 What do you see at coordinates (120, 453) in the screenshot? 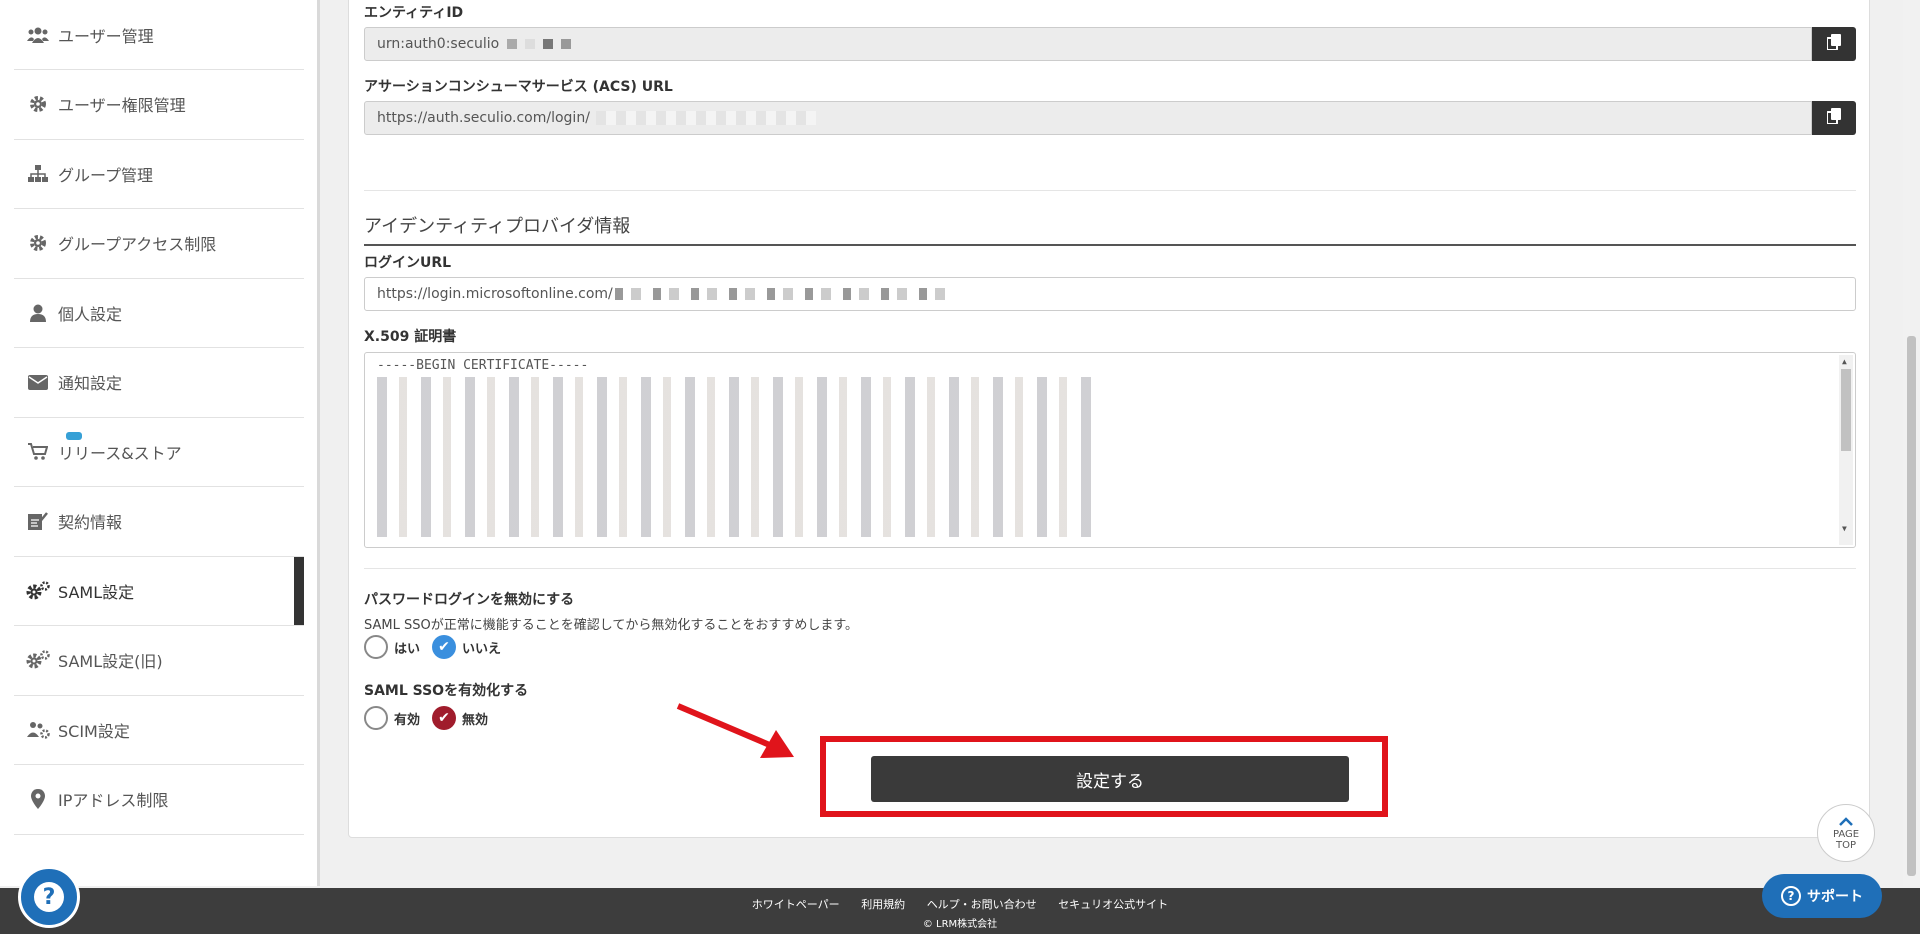
I see `sidebar-item-label: リリース&ストア` at bounding box center [120, 453].